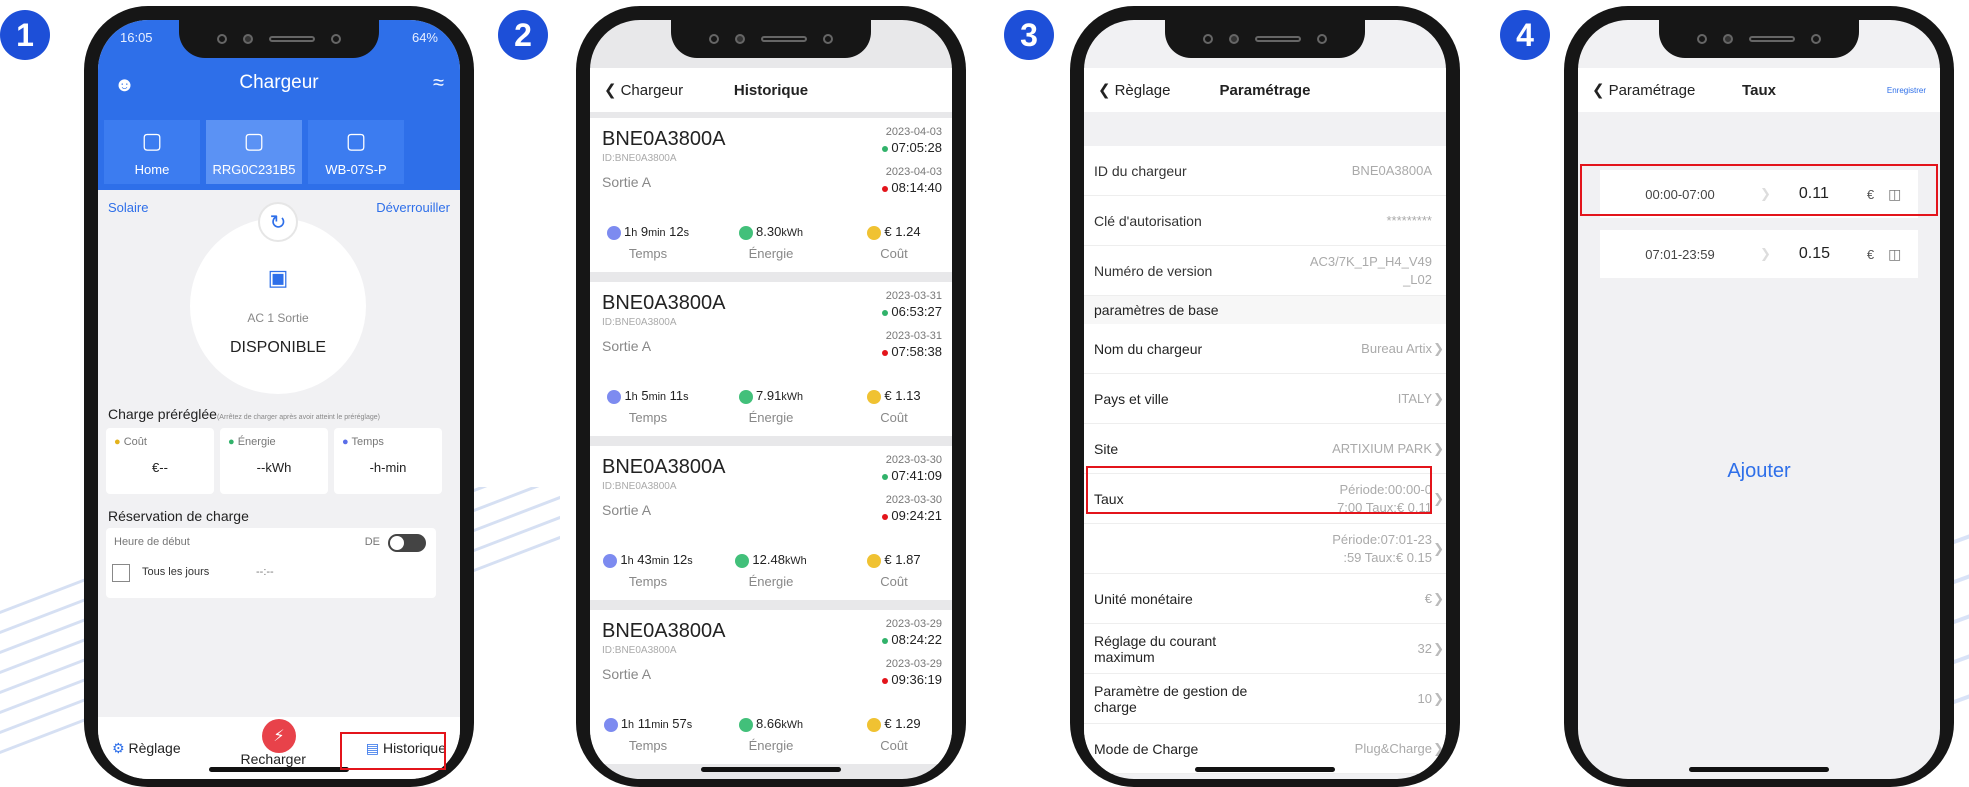 The height and width of the screenshot is (787, 1969). Describe the element at coordinates (1265, 349) in the screenshot. I see `row-charger-name: Nom du chargeur Bureau Artix ❯` at that location.